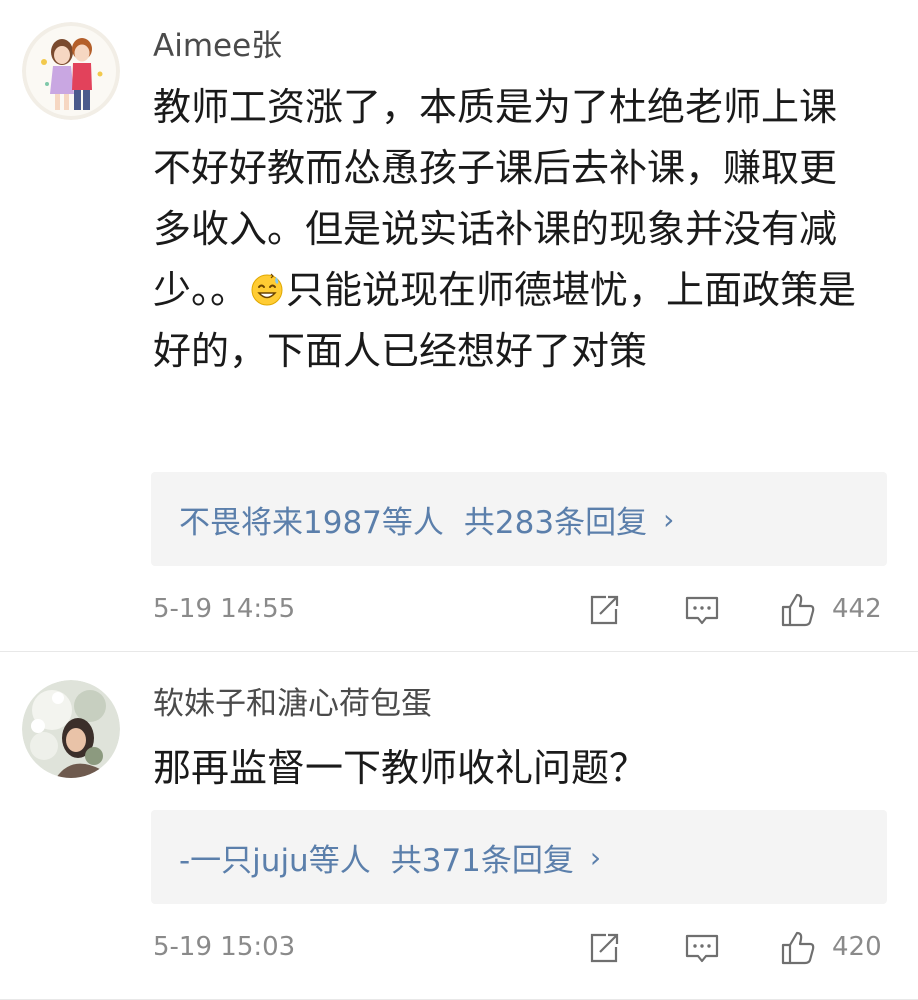 This screenshot has height=1000, width=918. What do you see at coordinates (224, 947) in the screenshot?
I see `timestamp: 5-19 15:03` at bounding box center [224, 947].